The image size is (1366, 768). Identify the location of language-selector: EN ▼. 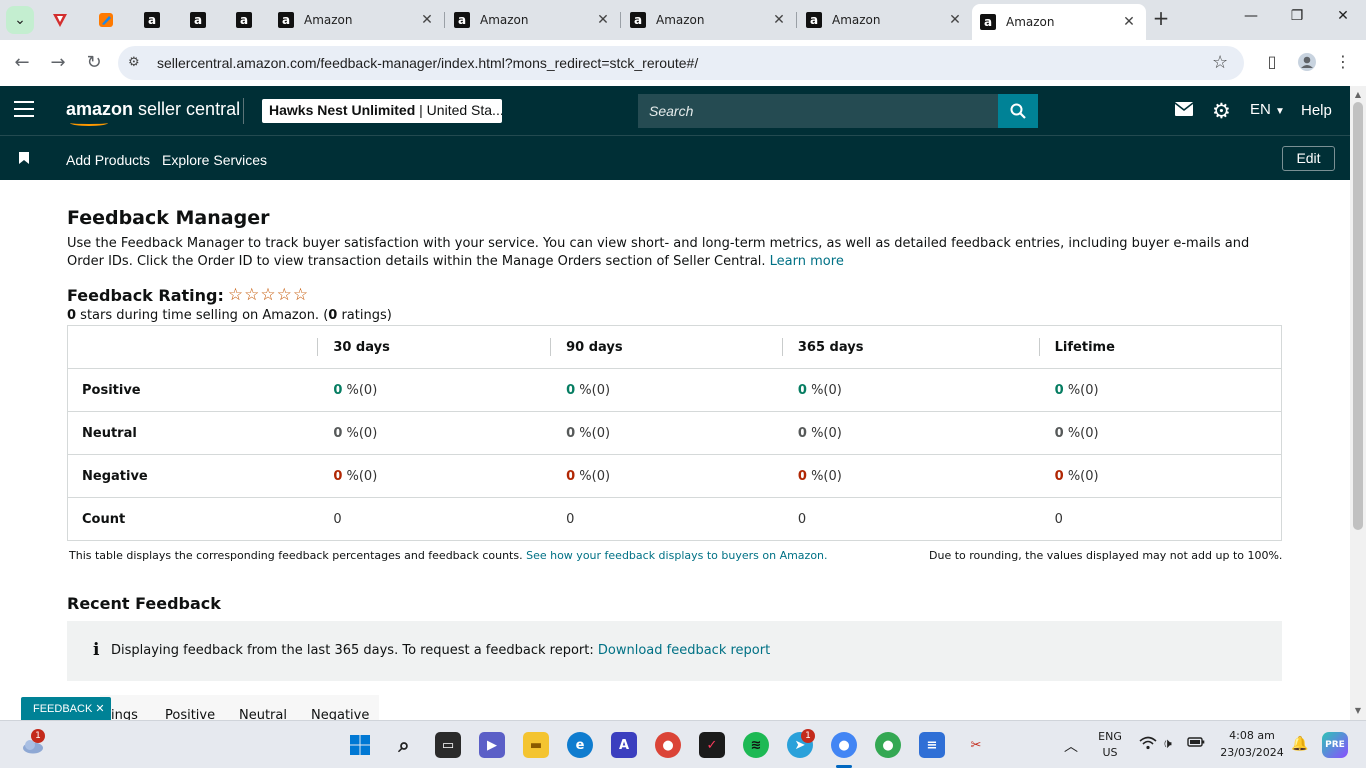
(1267, 109).